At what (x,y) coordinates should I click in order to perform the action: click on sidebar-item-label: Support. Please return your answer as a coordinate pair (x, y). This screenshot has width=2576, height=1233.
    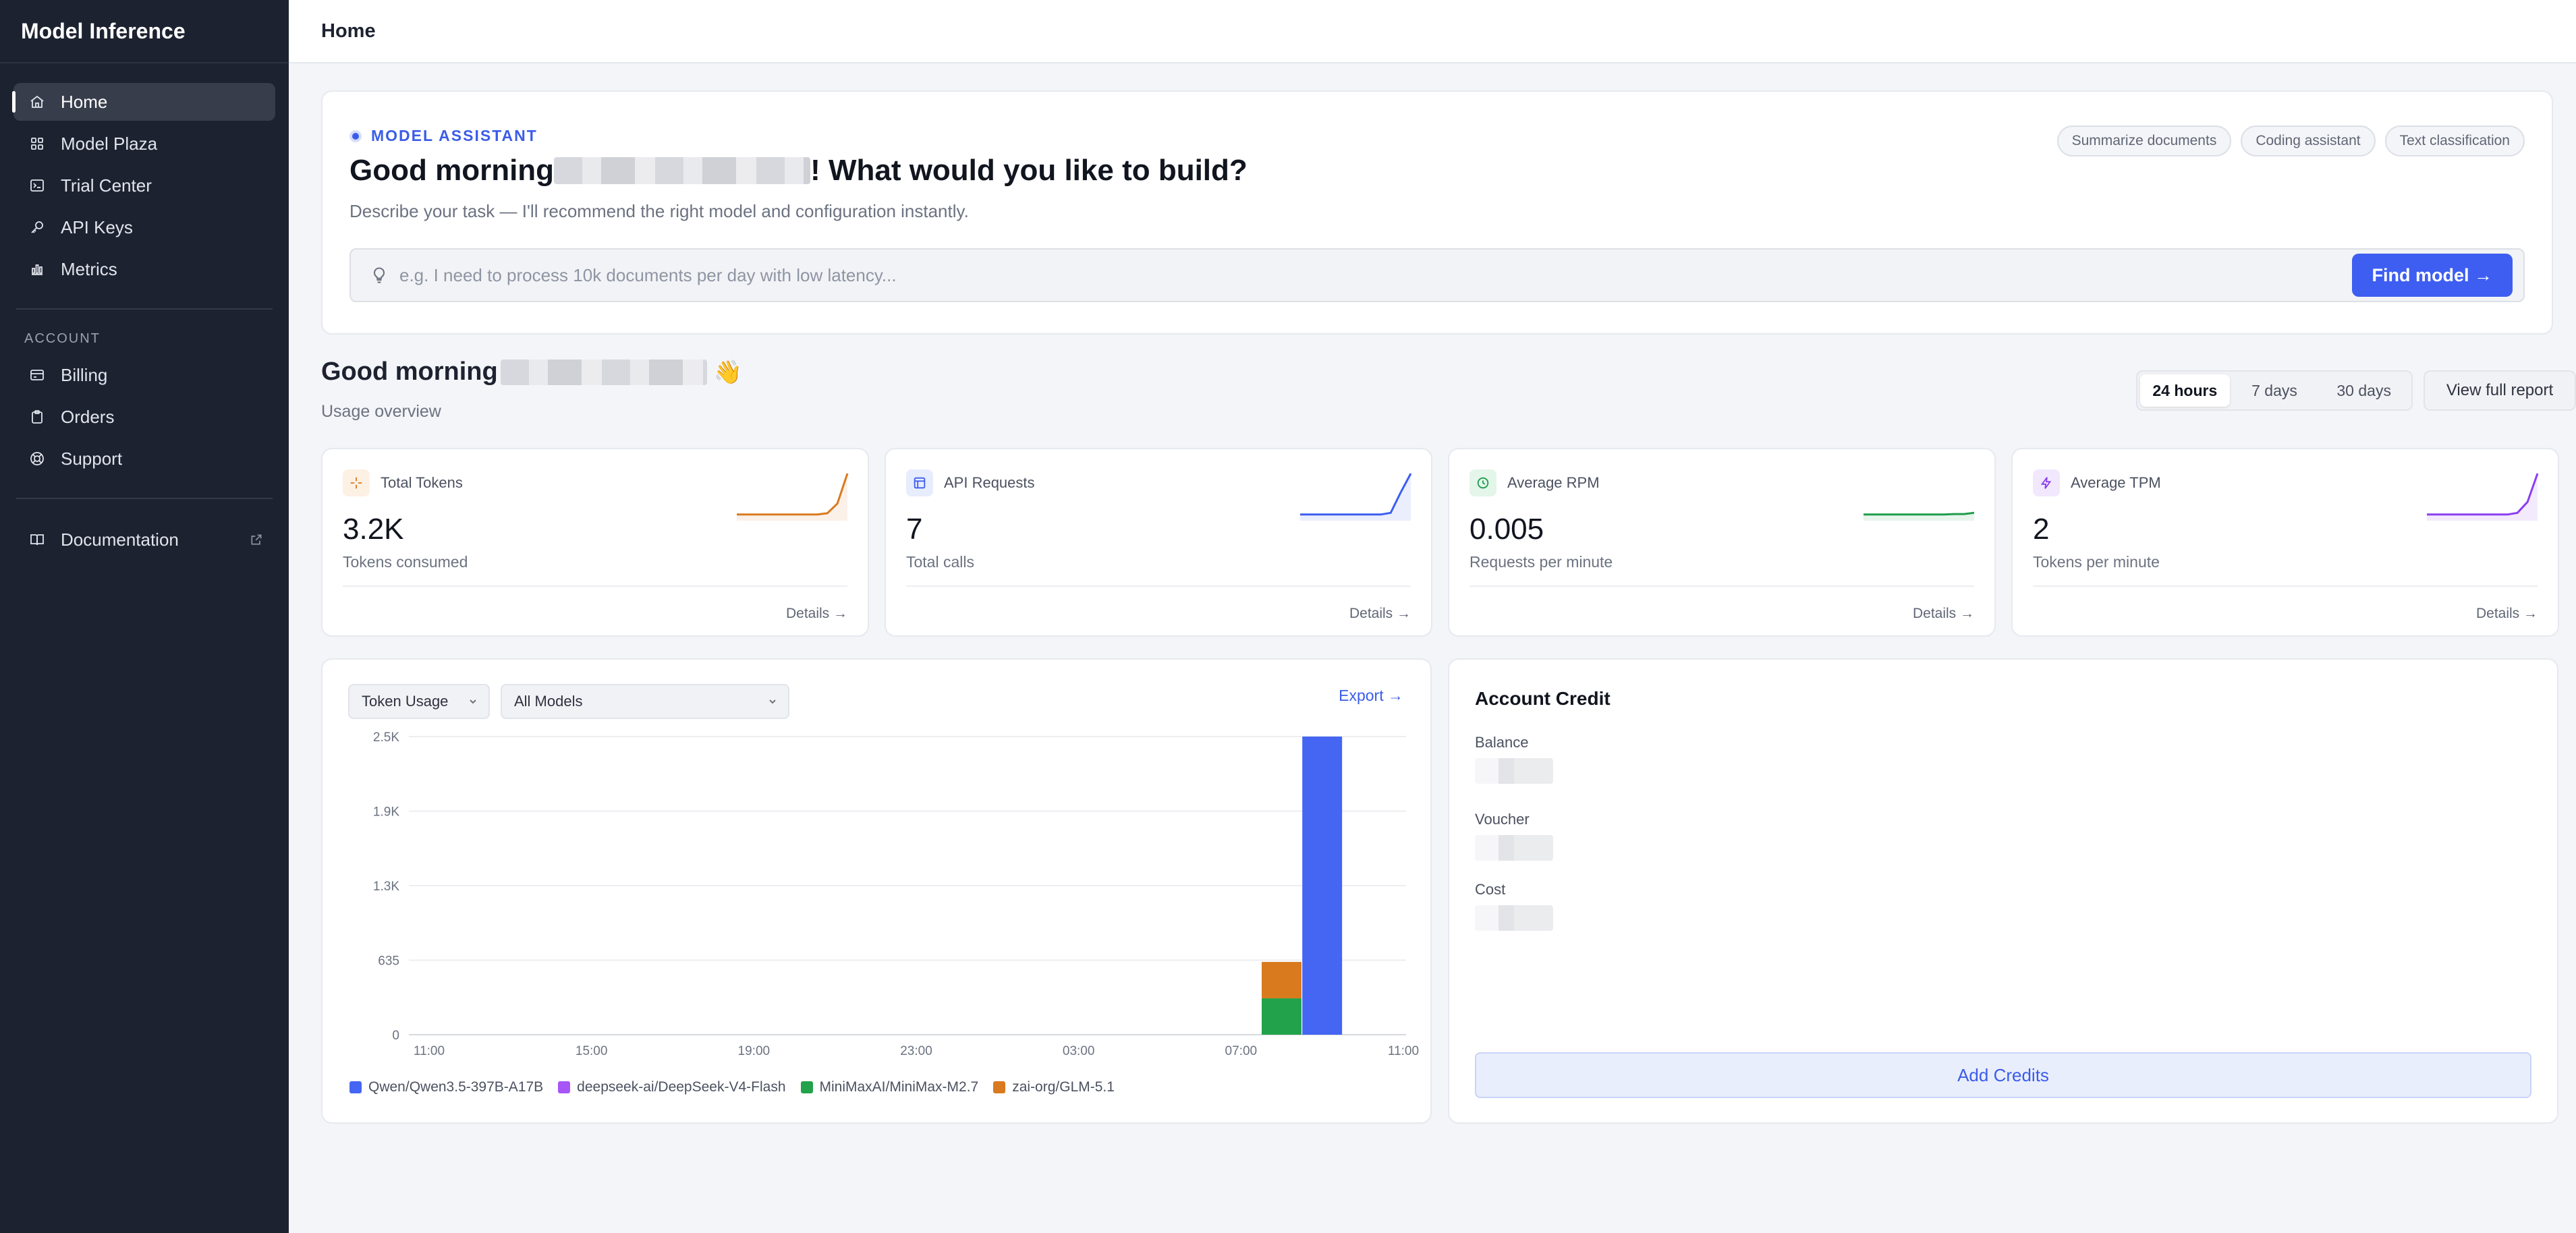
    Looking at the image, I should click on (92, 458).